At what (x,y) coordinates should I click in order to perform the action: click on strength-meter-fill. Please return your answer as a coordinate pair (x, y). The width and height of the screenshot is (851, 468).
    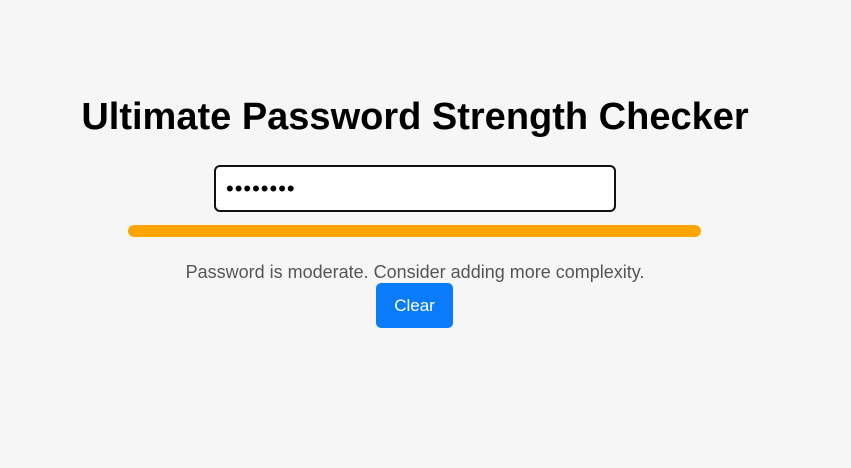
    Looking at the image, I should click on (414, 231).